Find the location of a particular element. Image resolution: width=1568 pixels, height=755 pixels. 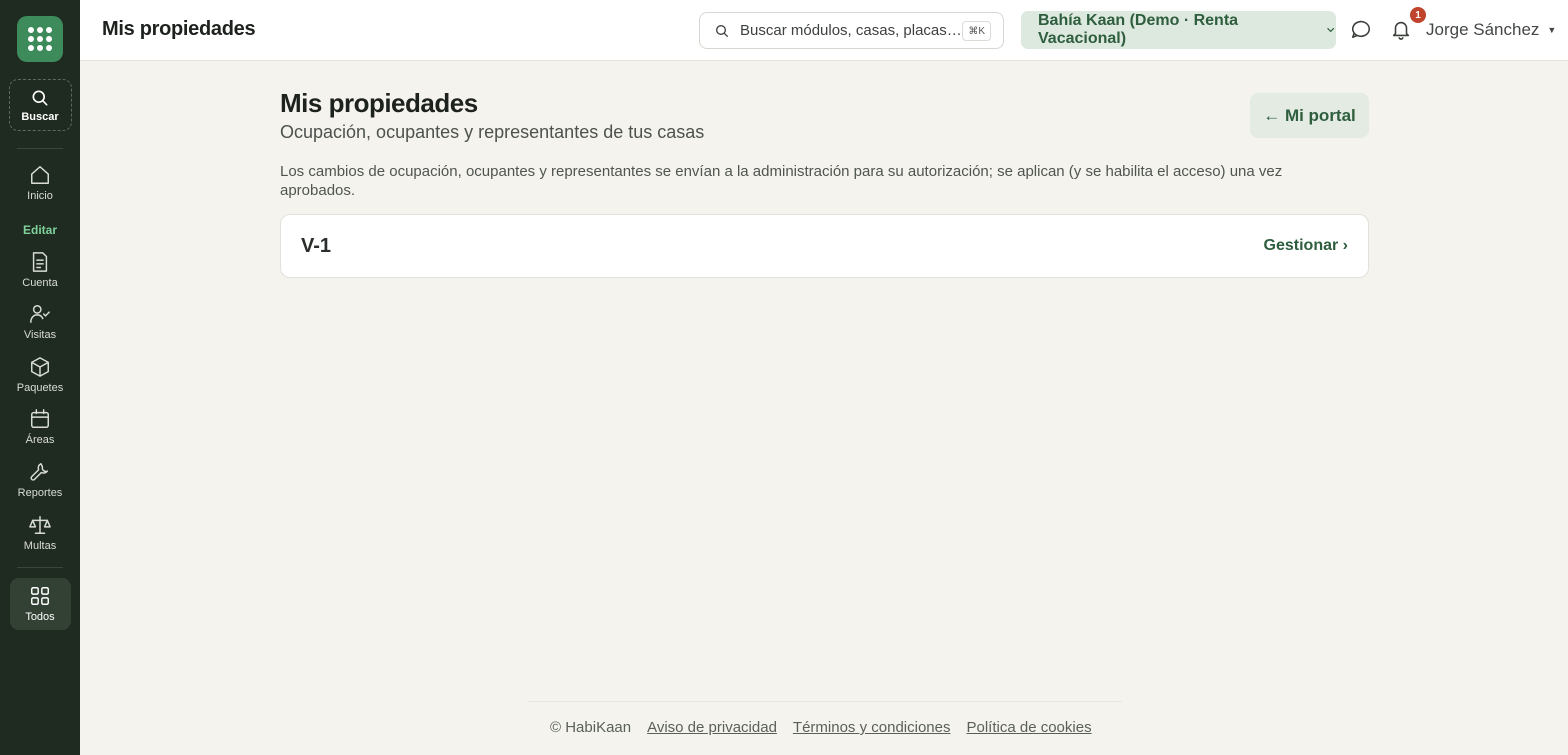

sidebar-item-areas: Áreas is located at coordinates (40, 427).